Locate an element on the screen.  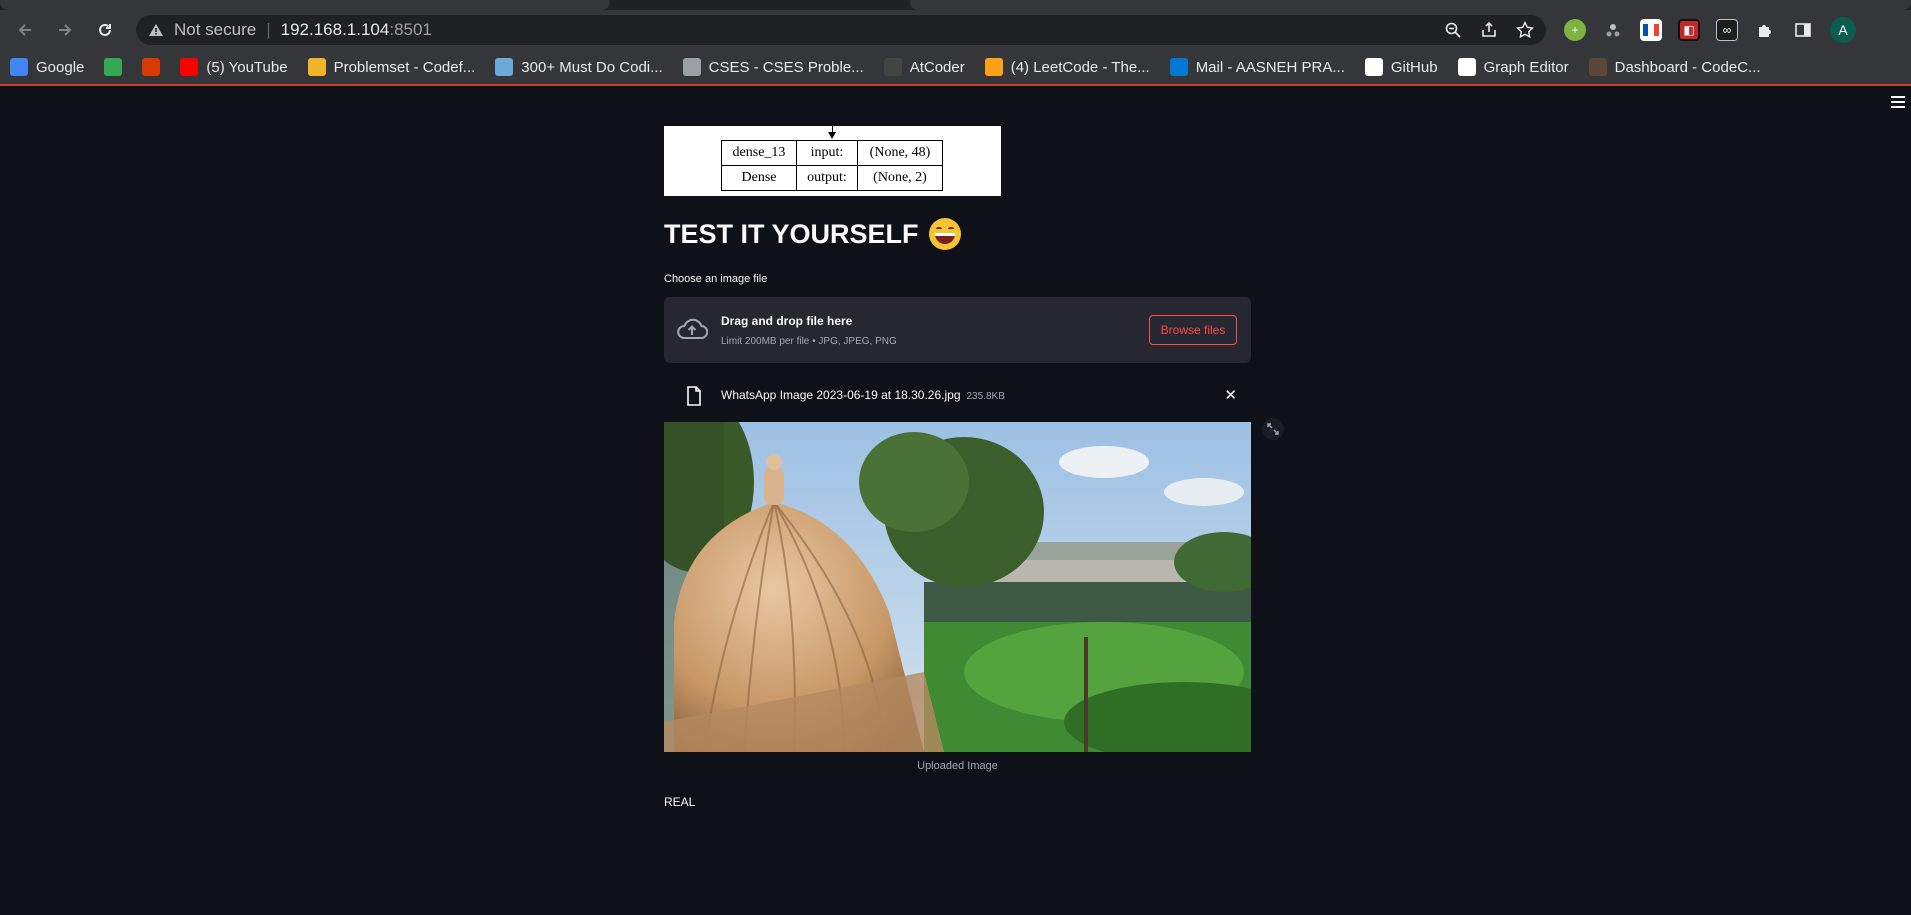
forward-button is located at coordinates (65, 30).